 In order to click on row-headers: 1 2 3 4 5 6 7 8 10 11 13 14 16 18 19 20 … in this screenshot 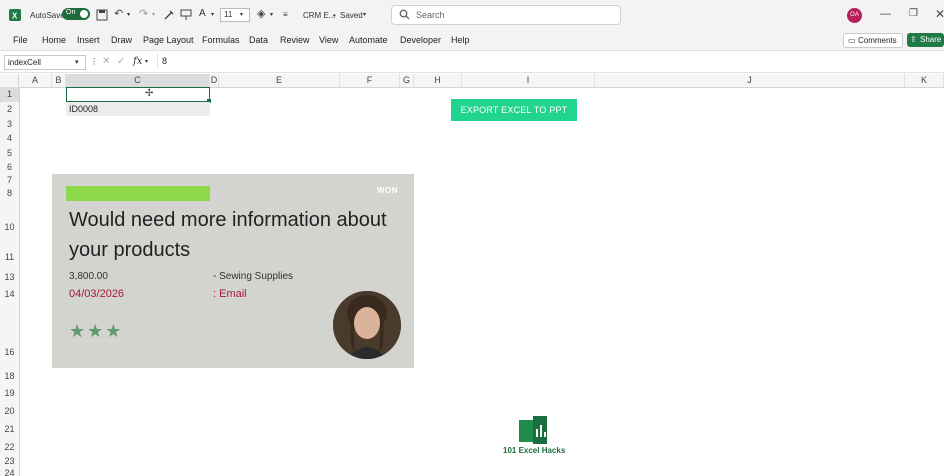, I will do `click(10, 281)`.